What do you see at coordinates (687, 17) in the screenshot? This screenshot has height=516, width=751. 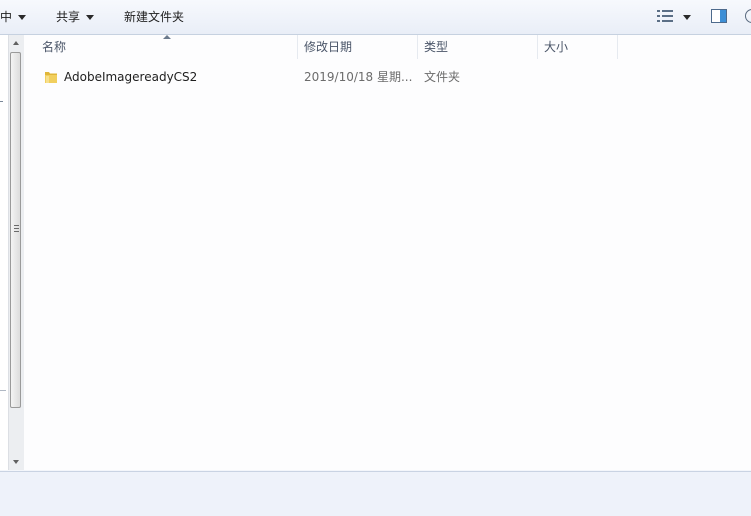 I see `view-menu-chevron-icon` at bounding box center [687, 17].